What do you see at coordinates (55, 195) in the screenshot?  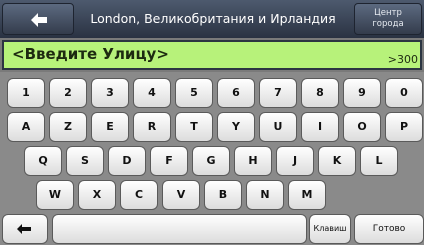 I see `key-w: W` at bounding box center [55, 195].